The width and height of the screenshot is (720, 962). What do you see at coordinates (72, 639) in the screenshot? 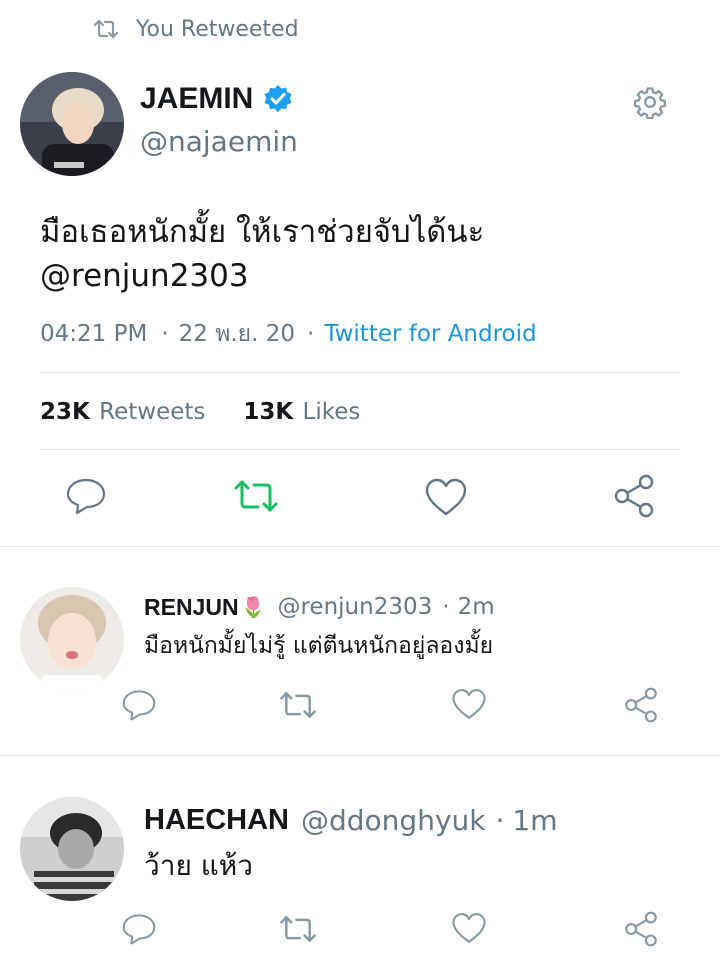
I see `avatar-renjun` at bounding box center [72, 639].